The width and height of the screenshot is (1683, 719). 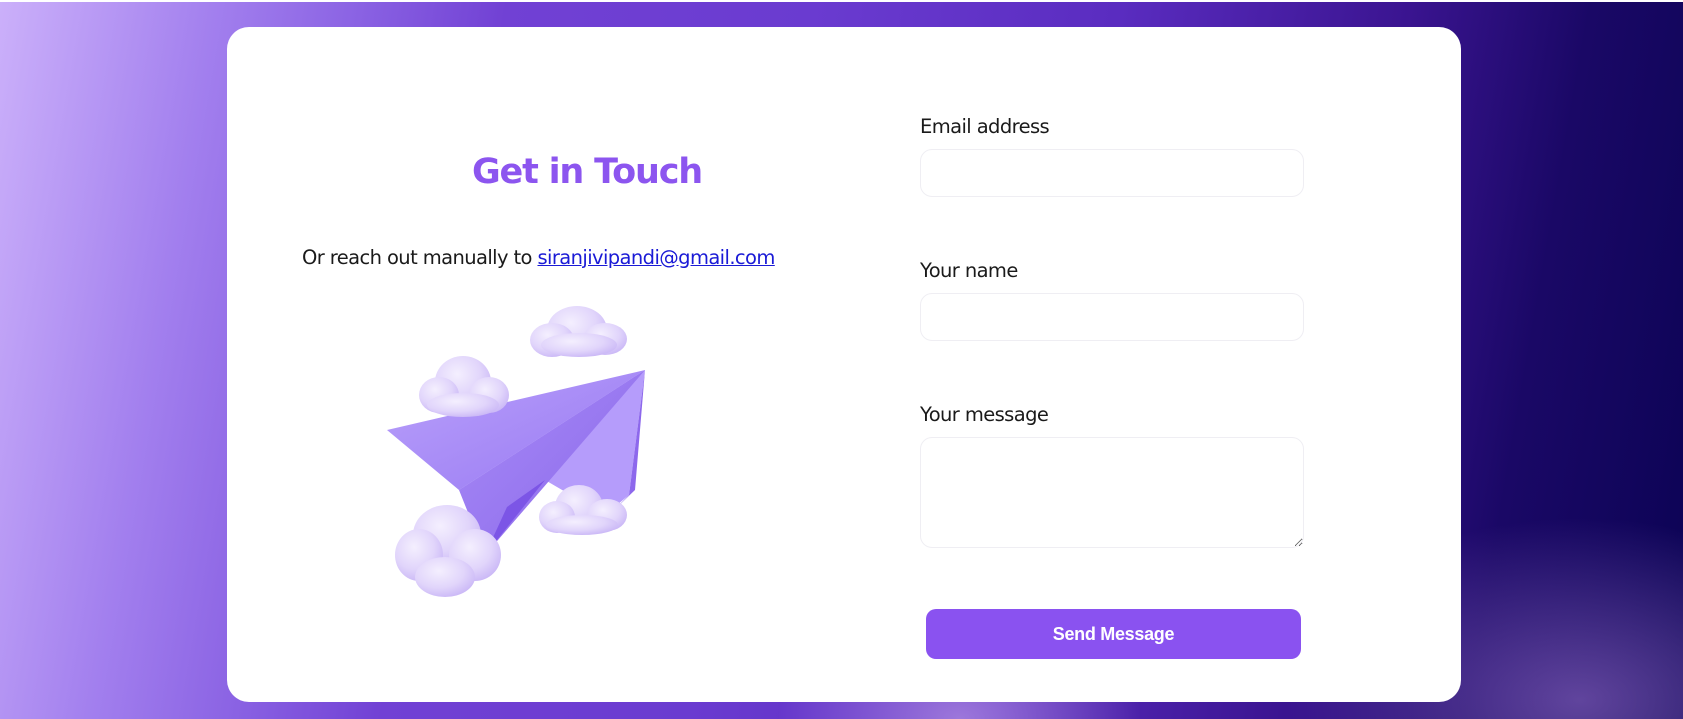 What do you see at coordinates (587, 172) in the screenshot?
I see `page-title: Get in Touch` at bounding box center [587, 172].